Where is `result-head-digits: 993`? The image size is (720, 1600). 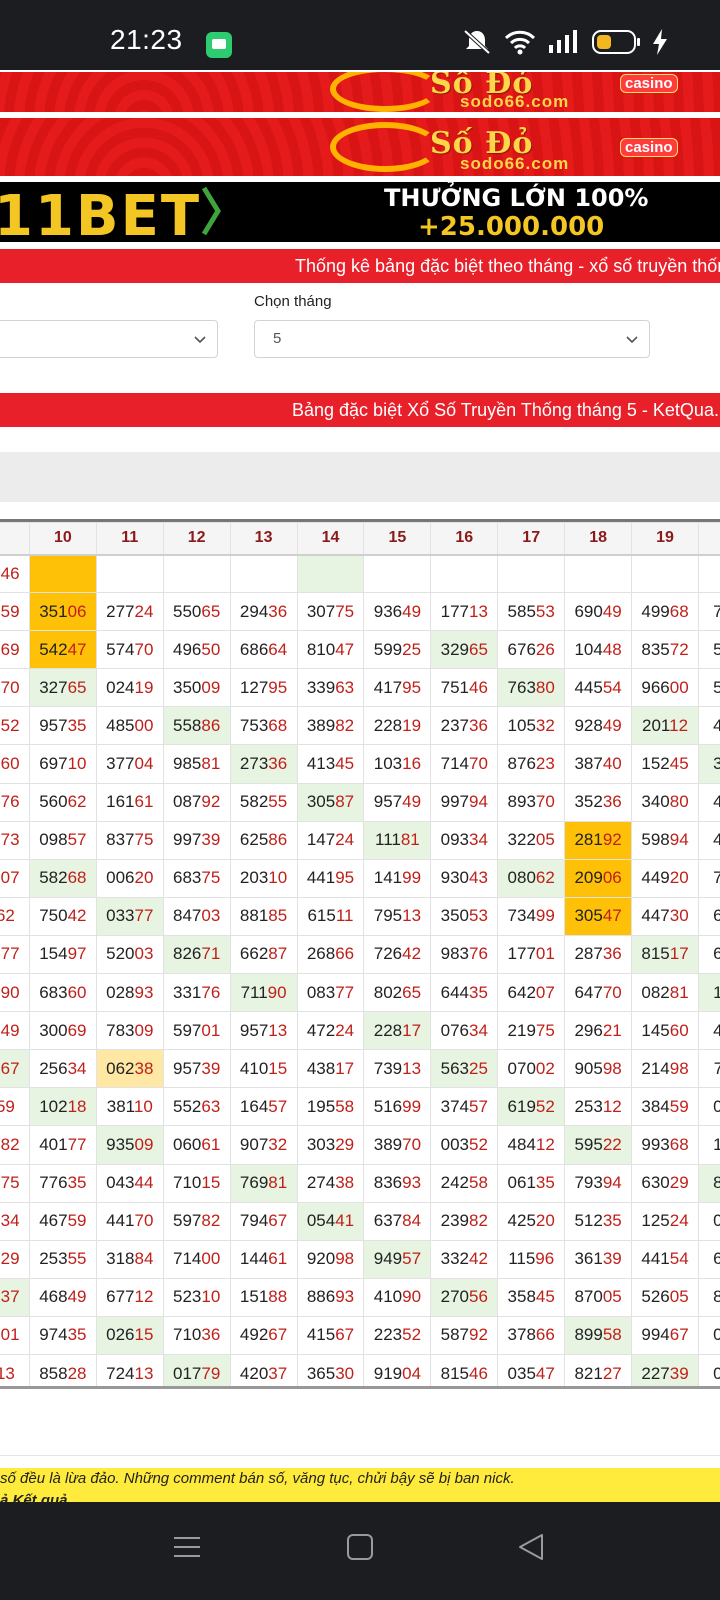
result-head-digits: 993 is located at coordinates (655, 1144).